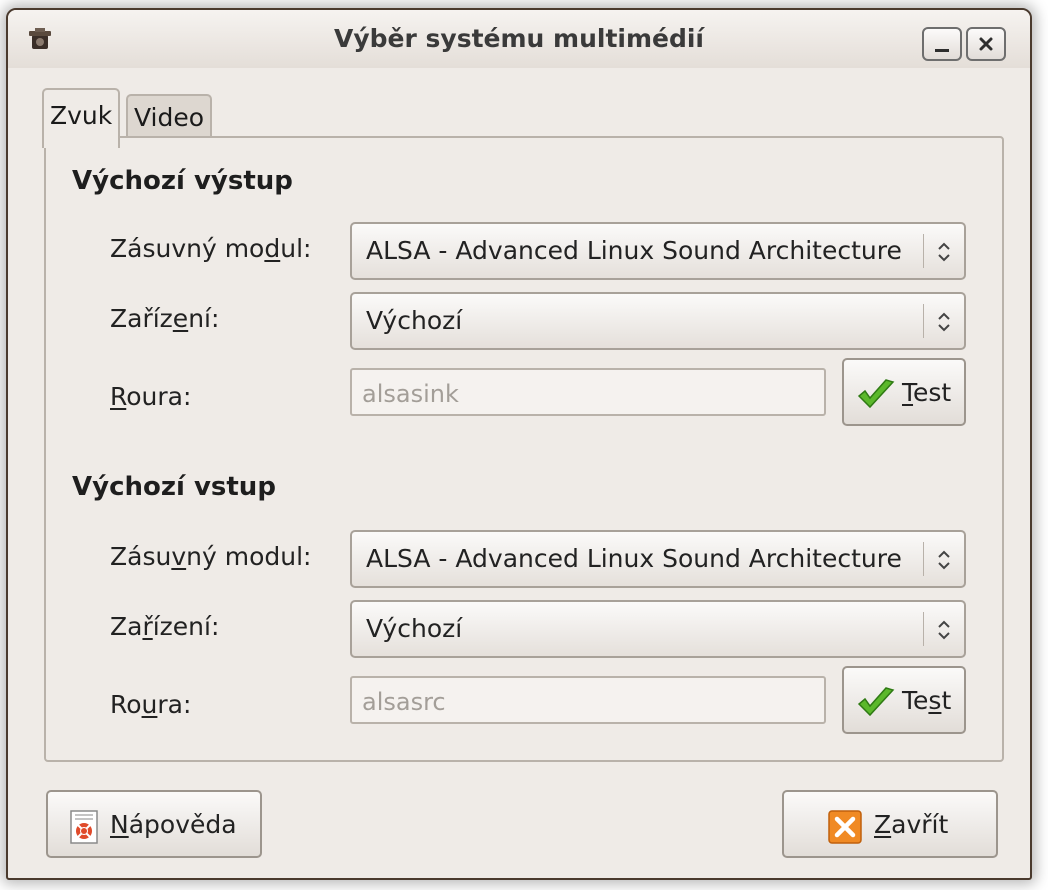 This screenshot has height=890, width=1048. I want to click on output-pipeline-label: Roura:, so click(151, 396).